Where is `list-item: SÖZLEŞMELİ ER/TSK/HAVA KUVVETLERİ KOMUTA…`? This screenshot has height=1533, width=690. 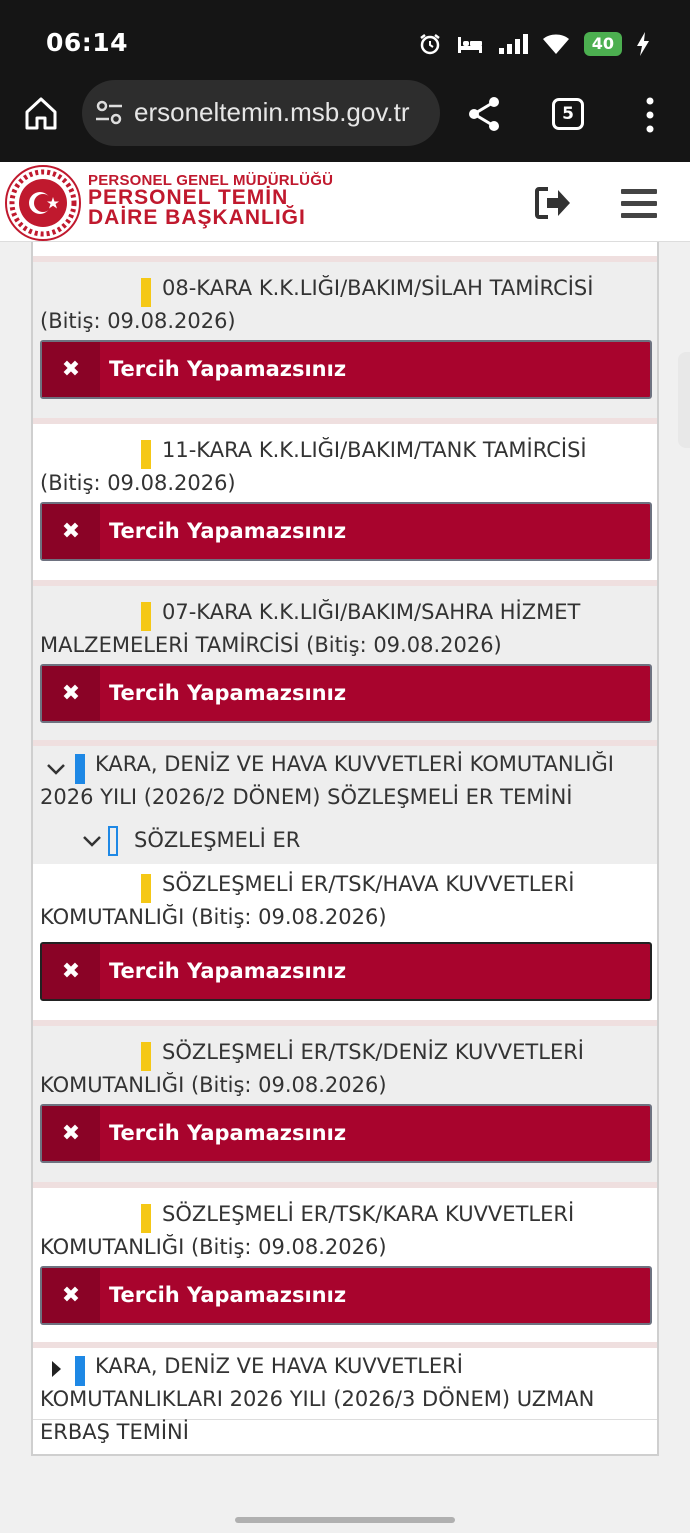 list-item: SÖZLEŞMELİ ER/TSK/HAVA KUVVETLERİ KOMUTA… is located at coordinates (345, 942).